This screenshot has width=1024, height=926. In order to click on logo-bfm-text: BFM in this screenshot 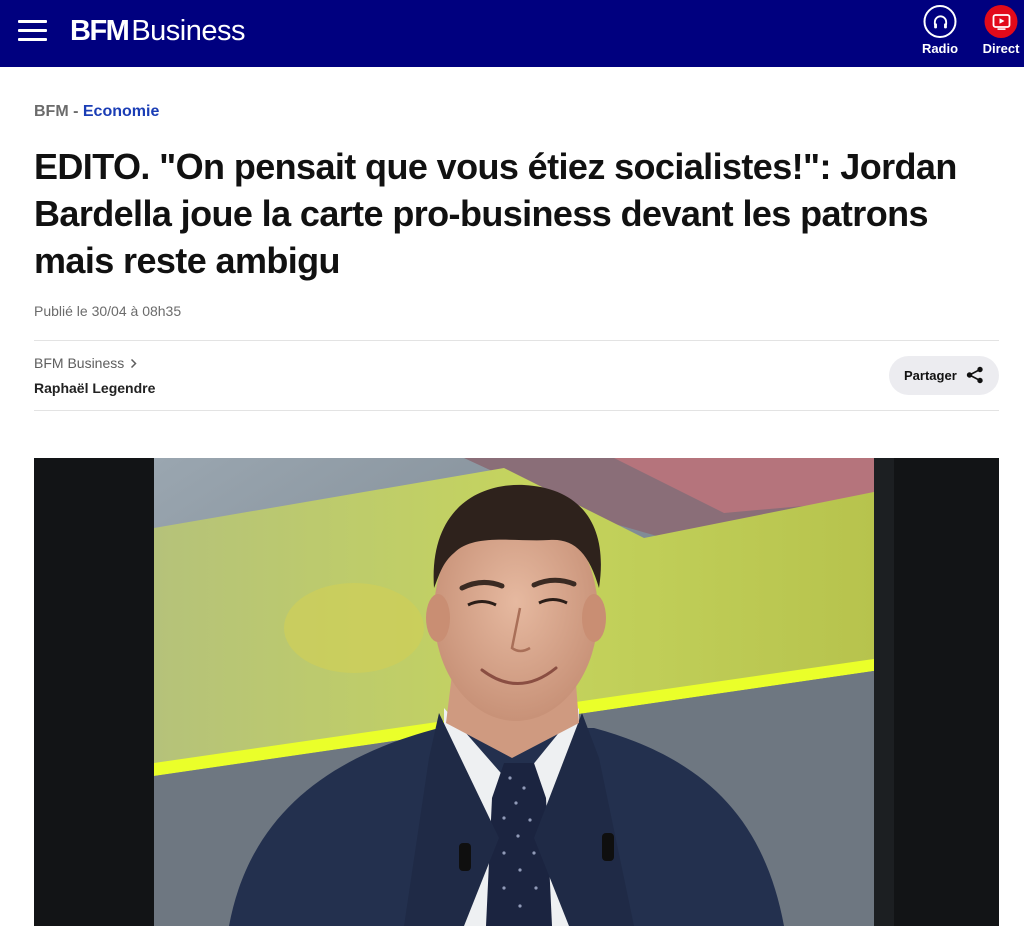, I will do `click(100, 31)`.